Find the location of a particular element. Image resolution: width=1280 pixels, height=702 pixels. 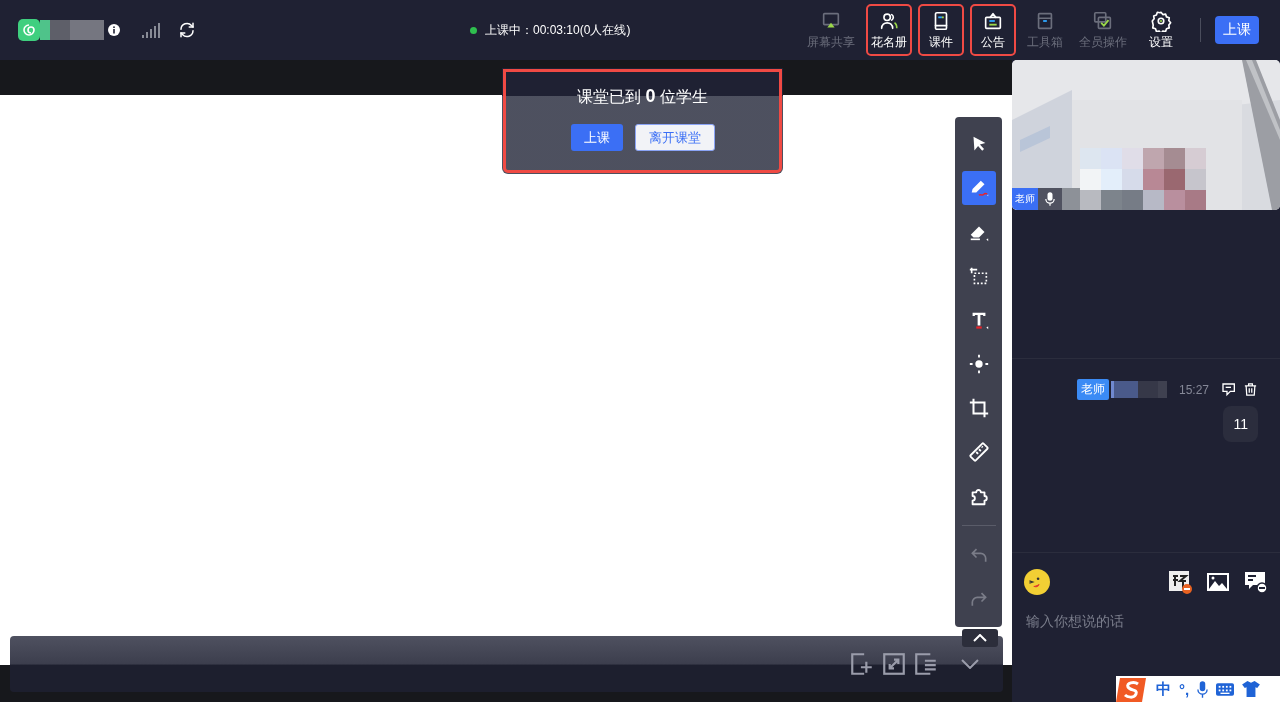

pen-tool is located at coordinates (978, 188).